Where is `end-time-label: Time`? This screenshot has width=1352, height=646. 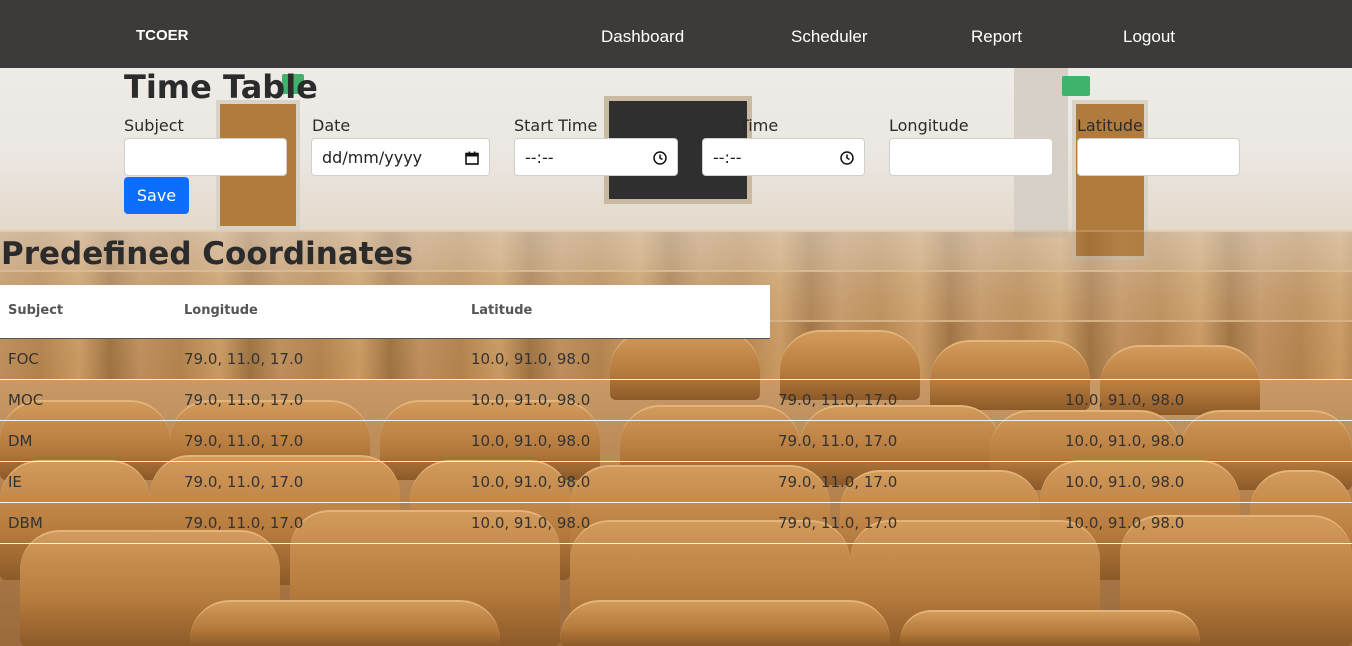 end-time-label: Time is located at coordinates (759, 125).